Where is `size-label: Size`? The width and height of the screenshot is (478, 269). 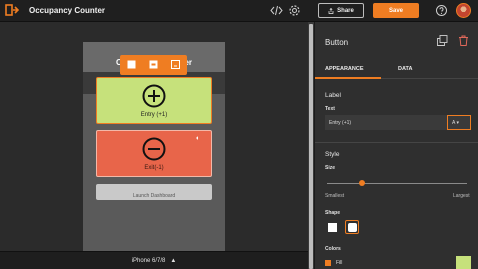
size-label: Size is located at coordinates (330, 168).